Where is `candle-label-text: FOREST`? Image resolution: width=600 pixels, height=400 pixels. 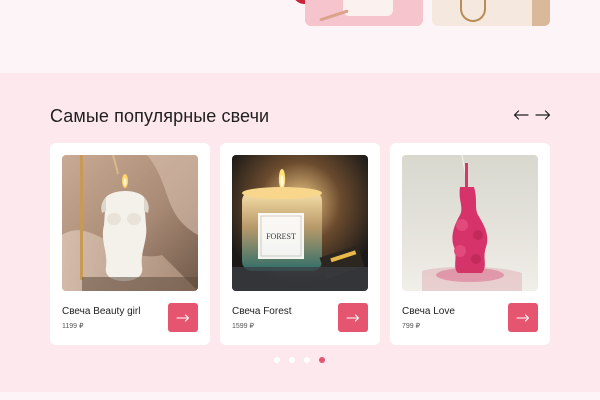
candle-label-text: FOREST is located at coordinates (281, 236).